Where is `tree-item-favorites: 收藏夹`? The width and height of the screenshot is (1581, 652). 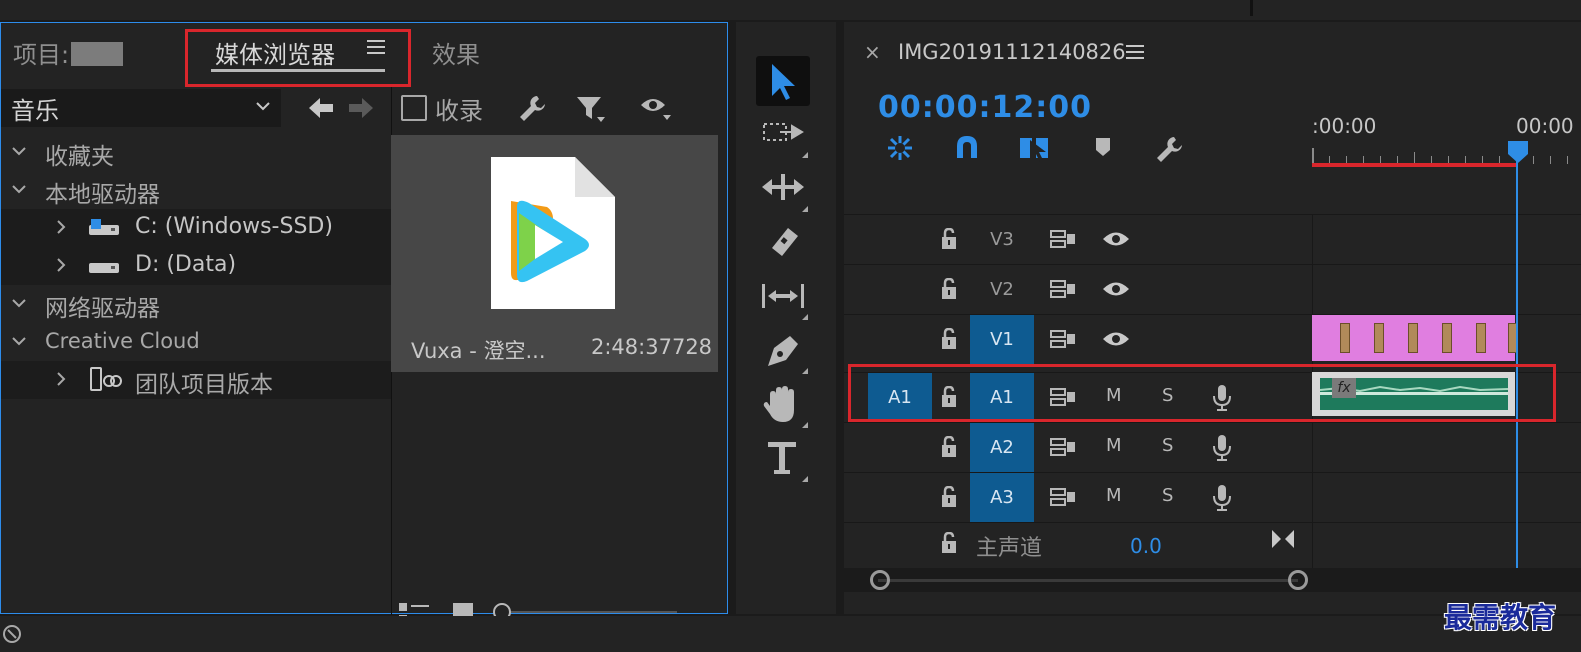
tree-item-favorites: 收藏夹 is located at coordinates (196, 152).